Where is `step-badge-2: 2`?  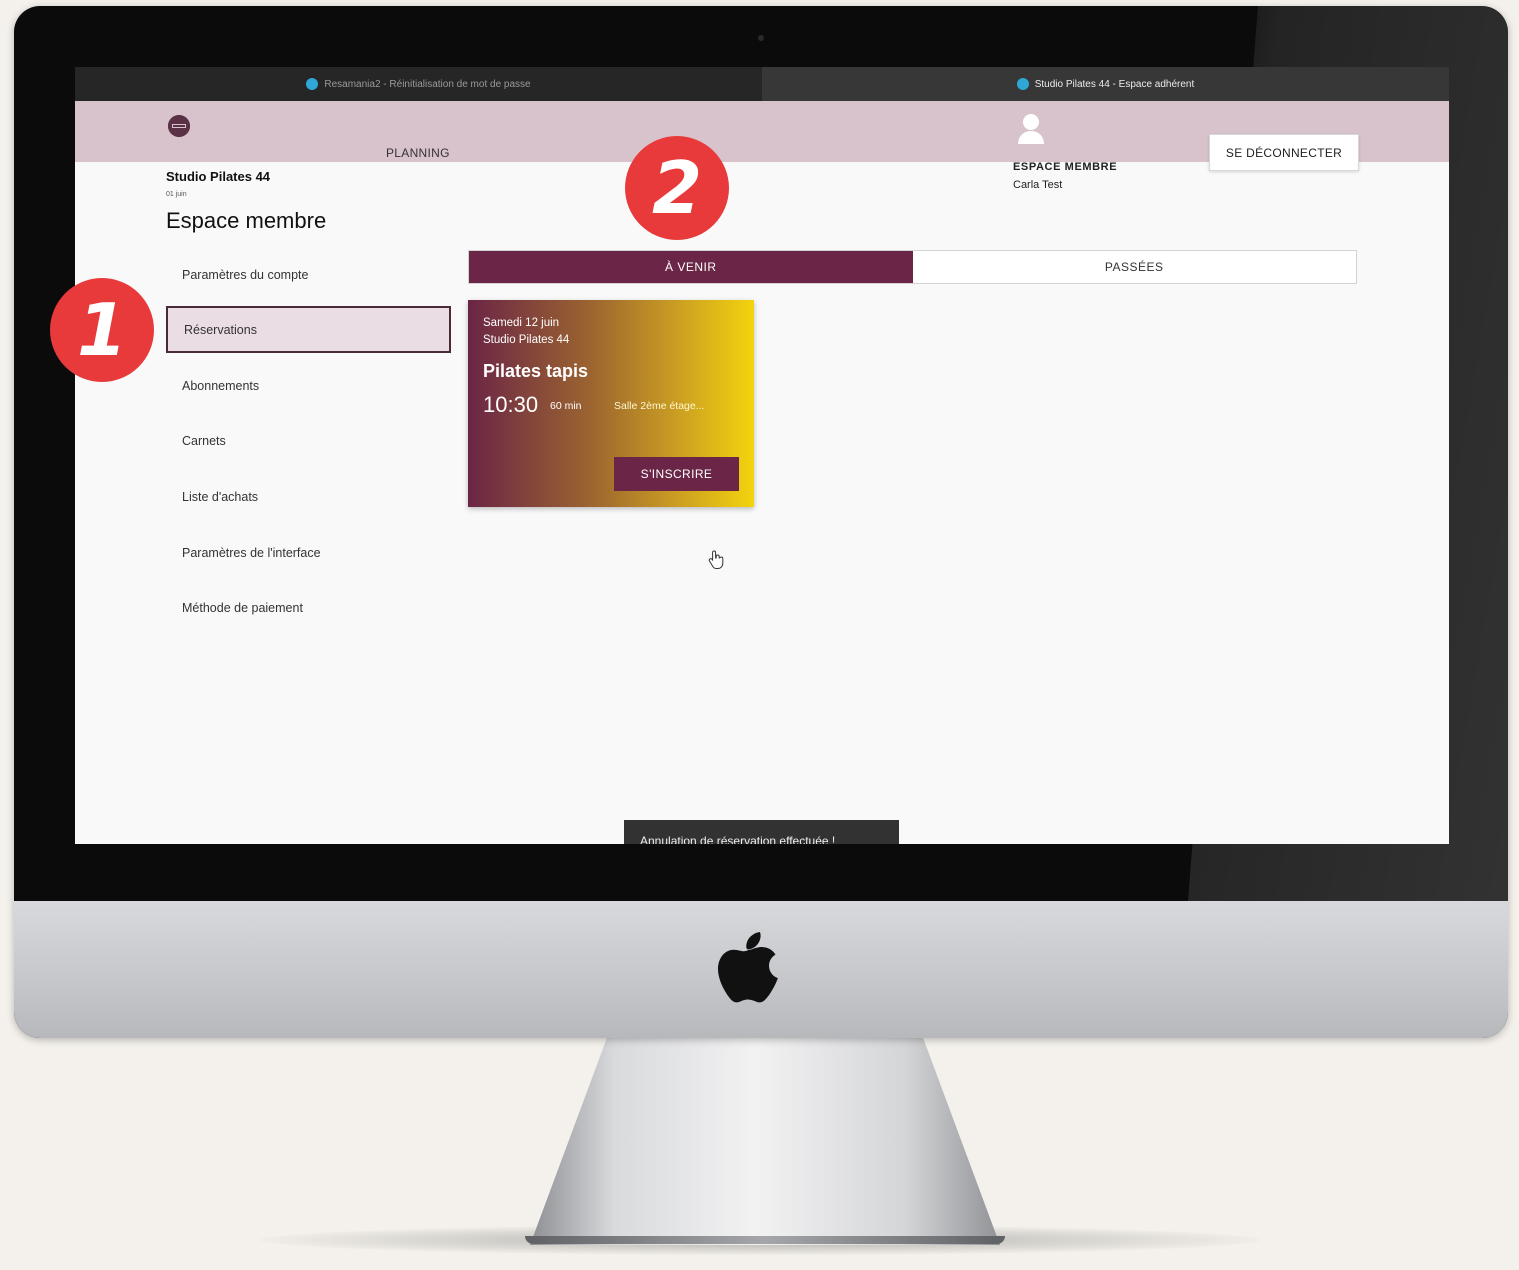 step-badge-2: 2 is located at coordinates (677, 188).